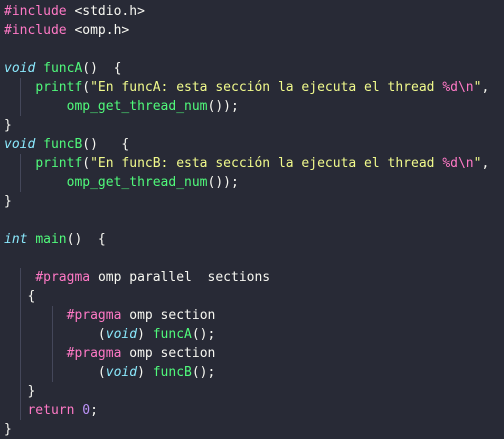 This screenshot has width=504, height=439. I want to click on code-line: void funcB() {, so click(66, 144).